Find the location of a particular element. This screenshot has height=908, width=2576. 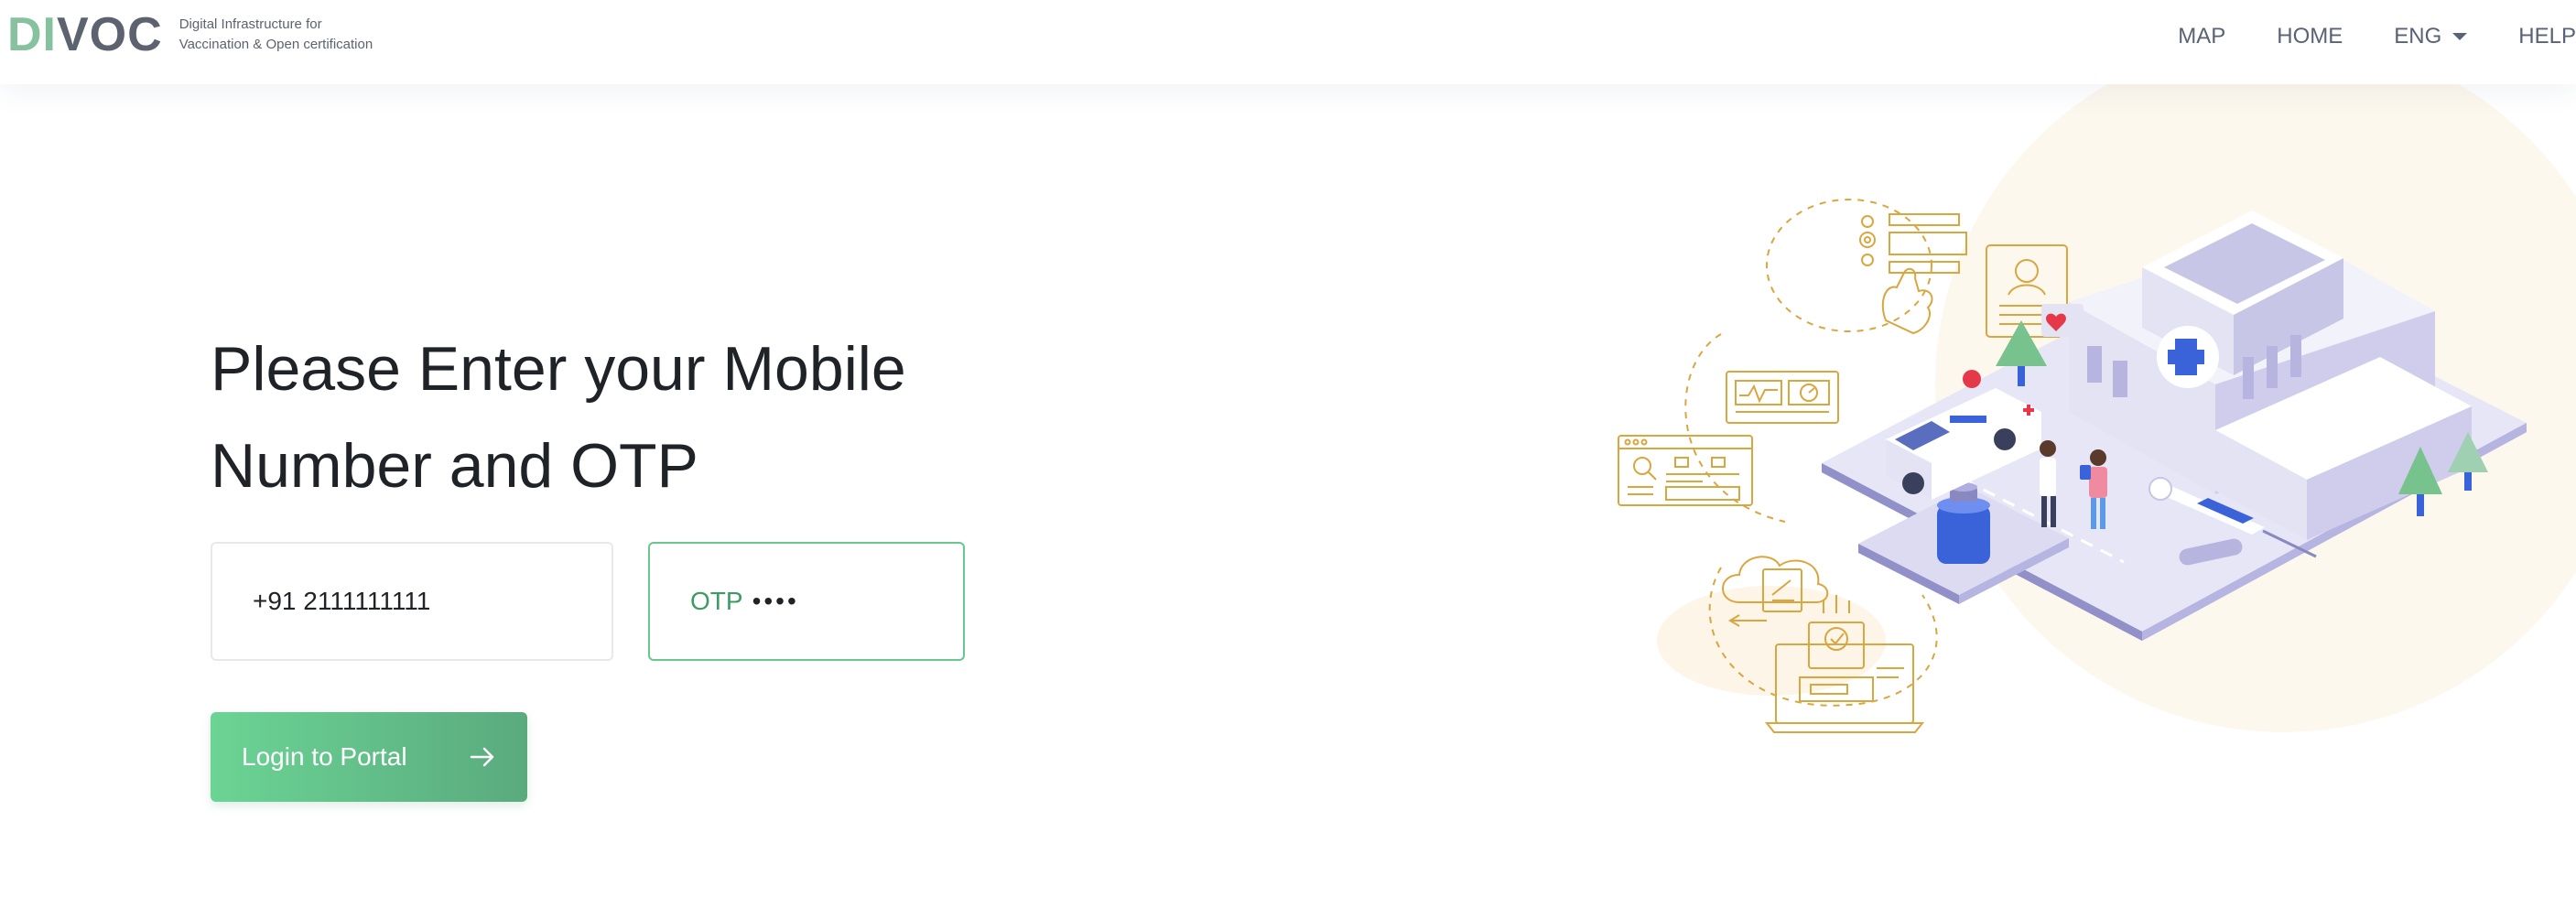

otp-label: OTP is located at coordinates (717, 601).